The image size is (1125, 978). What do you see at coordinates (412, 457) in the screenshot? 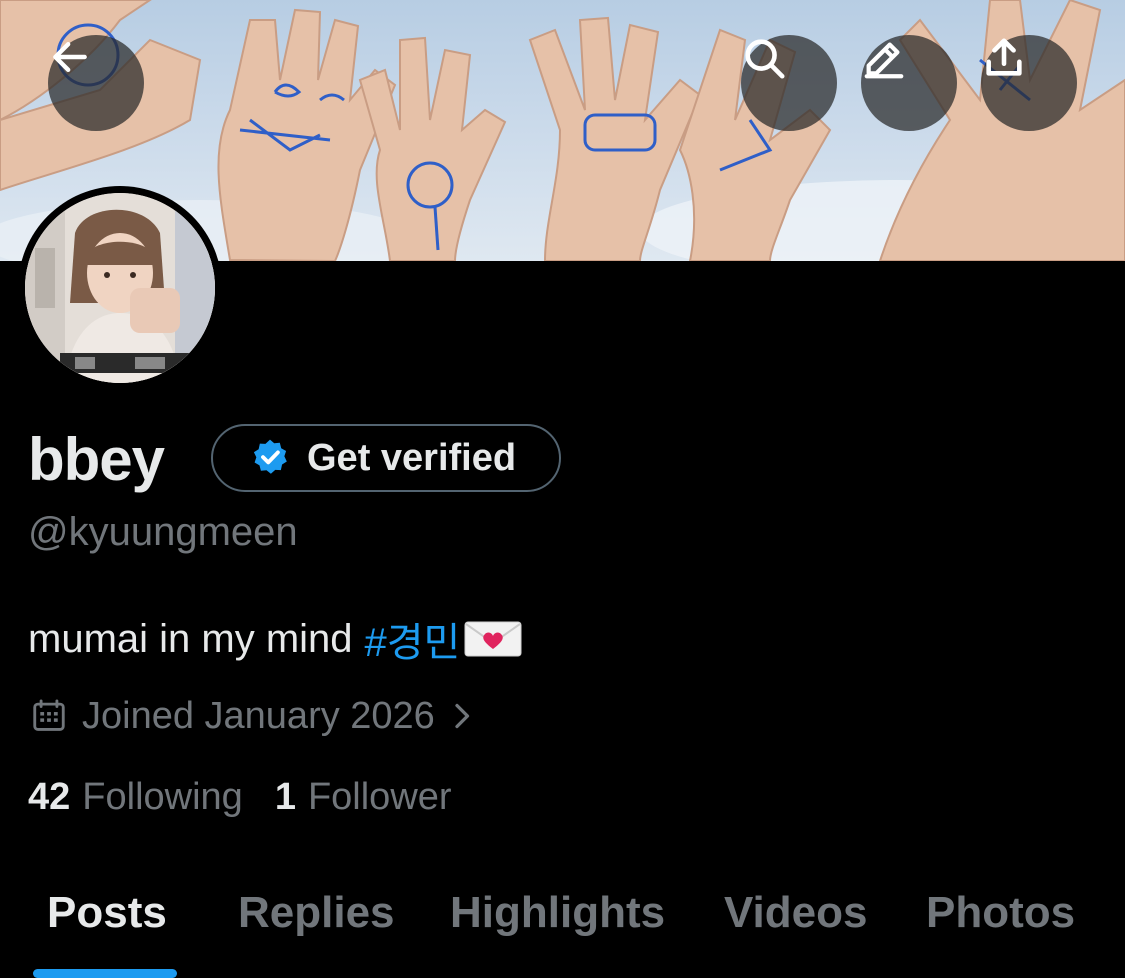
I see `get-verified-label: Get verified` at bounding box center [412, 457].